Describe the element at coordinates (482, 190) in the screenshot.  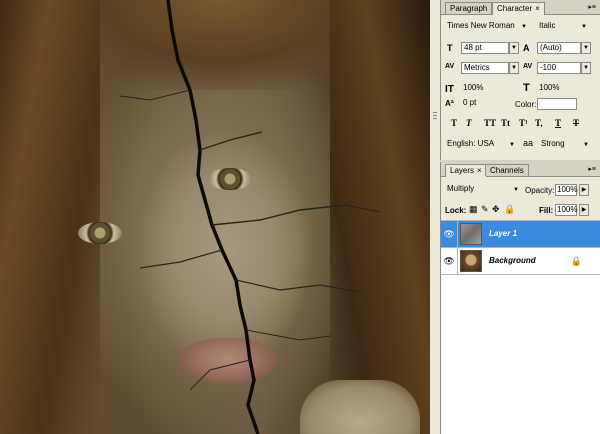
I see `blend-mode-select: Multiply` at that location.